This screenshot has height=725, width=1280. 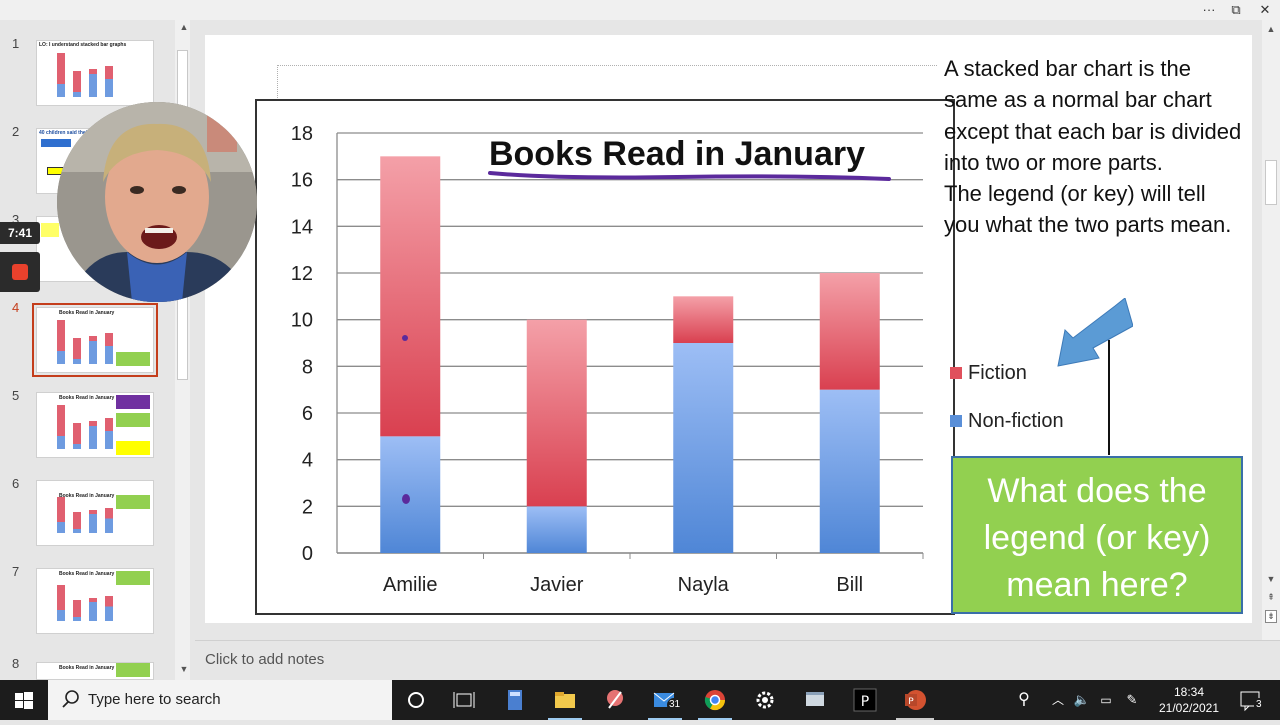 What do you see at coordinates (703, 448) in the screenshot?
I see `bar-non-fiction-nayla` at bounding box center [703, 448].